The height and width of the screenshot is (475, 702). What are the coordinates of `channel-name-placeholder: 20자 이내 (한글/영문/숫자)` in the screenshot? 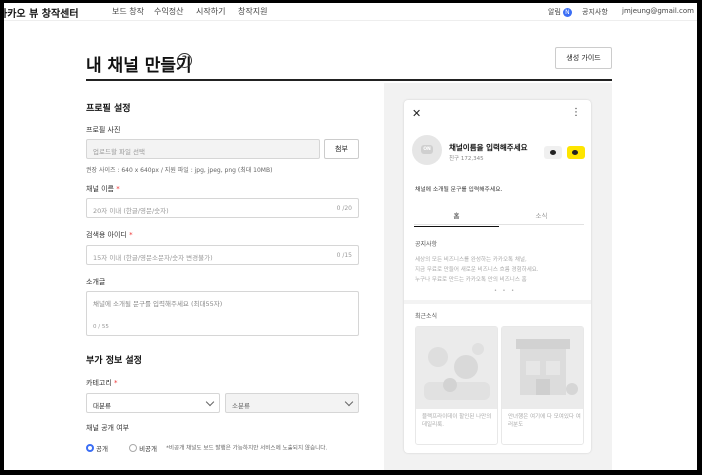 It's located at (131, 211).